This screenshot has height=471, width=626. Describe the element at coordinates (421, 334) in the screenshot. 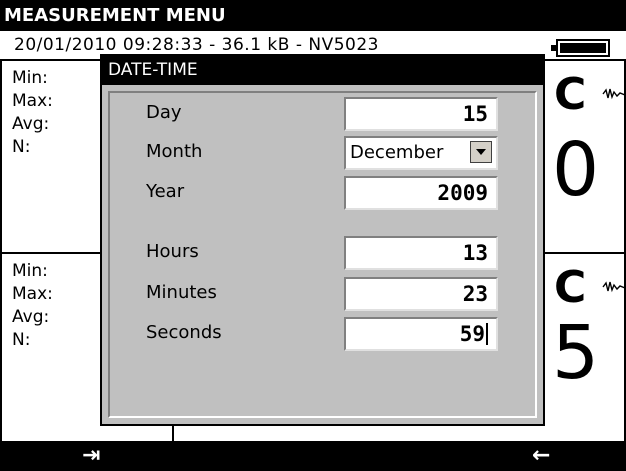

I see `seconds-field: 59` at that location.